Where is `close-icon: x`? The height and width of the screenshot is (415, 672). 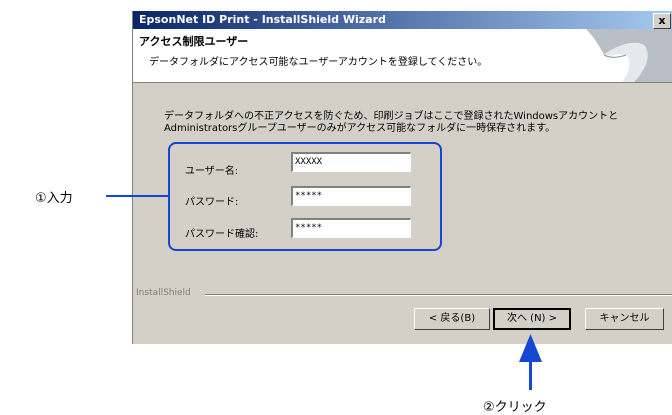
close-icon: x is located at coordinates (662, 21).